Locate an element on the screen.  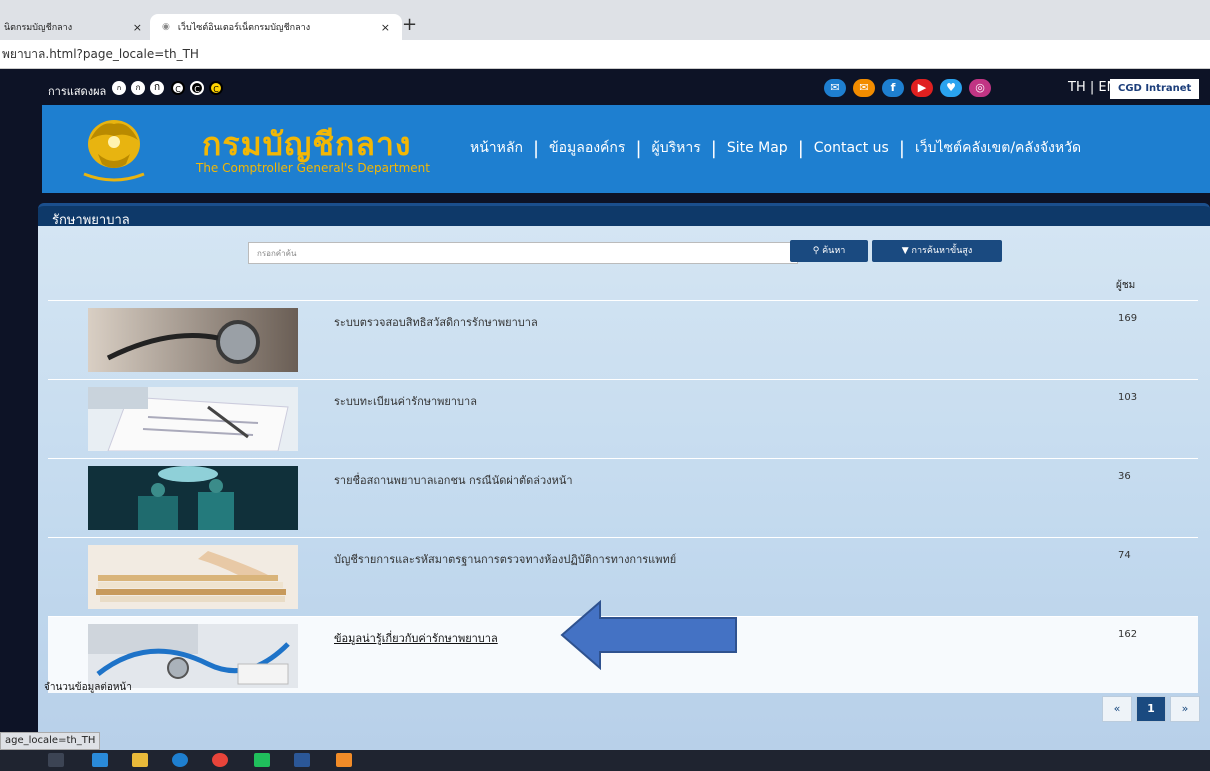
email-icon: ✉ is located at coordinates (864, 88).